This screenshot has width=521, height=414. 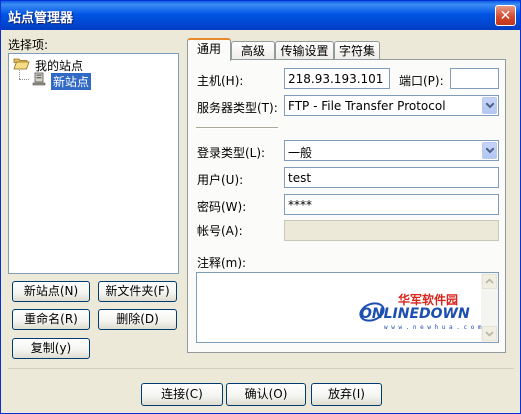 I want to click on new-site-button-label: 新站点(N), so click(x=51, y=291).